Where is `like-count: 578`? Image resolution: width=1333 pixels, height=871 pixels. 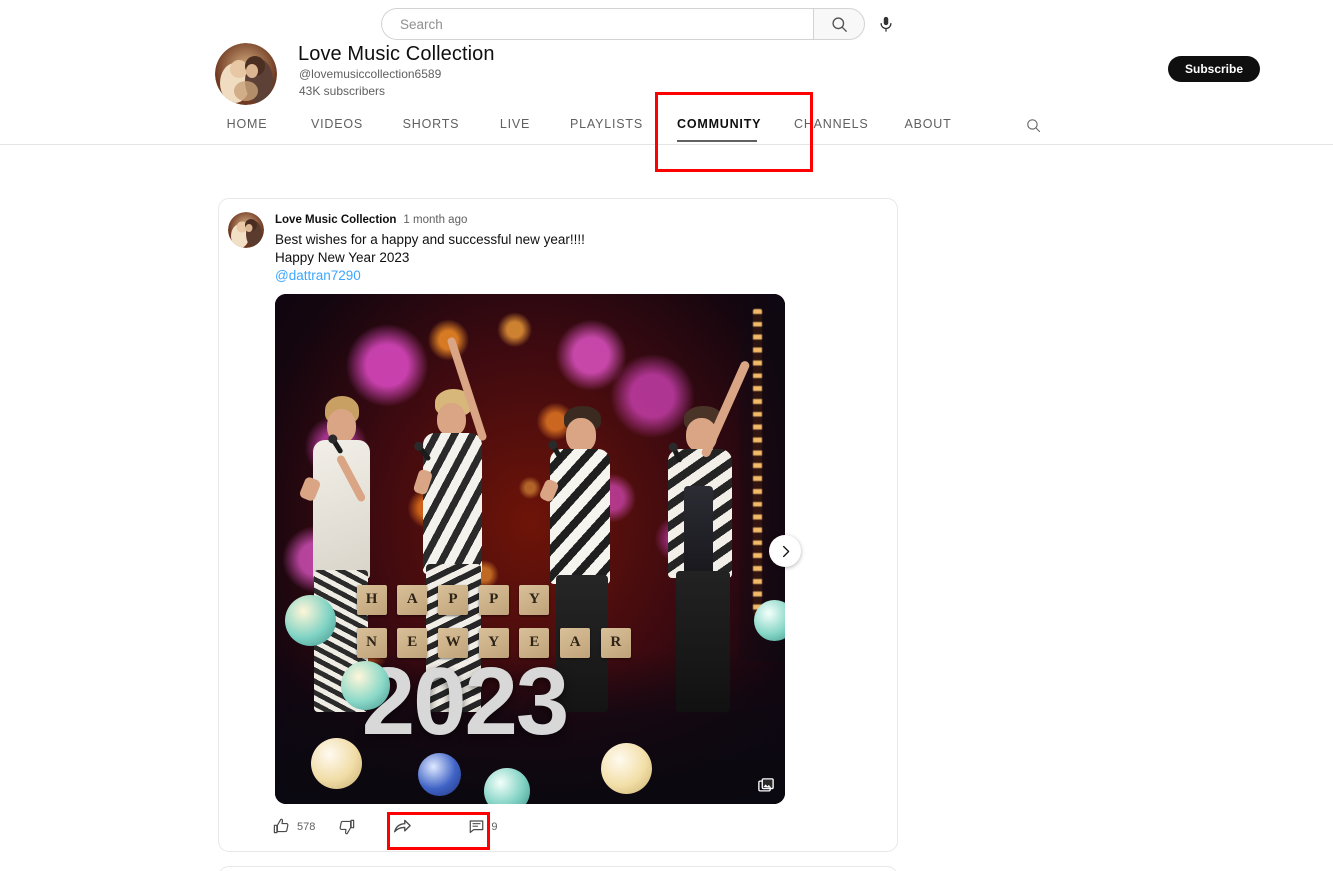 like-count: 578 is located at coordinates (306, 826).